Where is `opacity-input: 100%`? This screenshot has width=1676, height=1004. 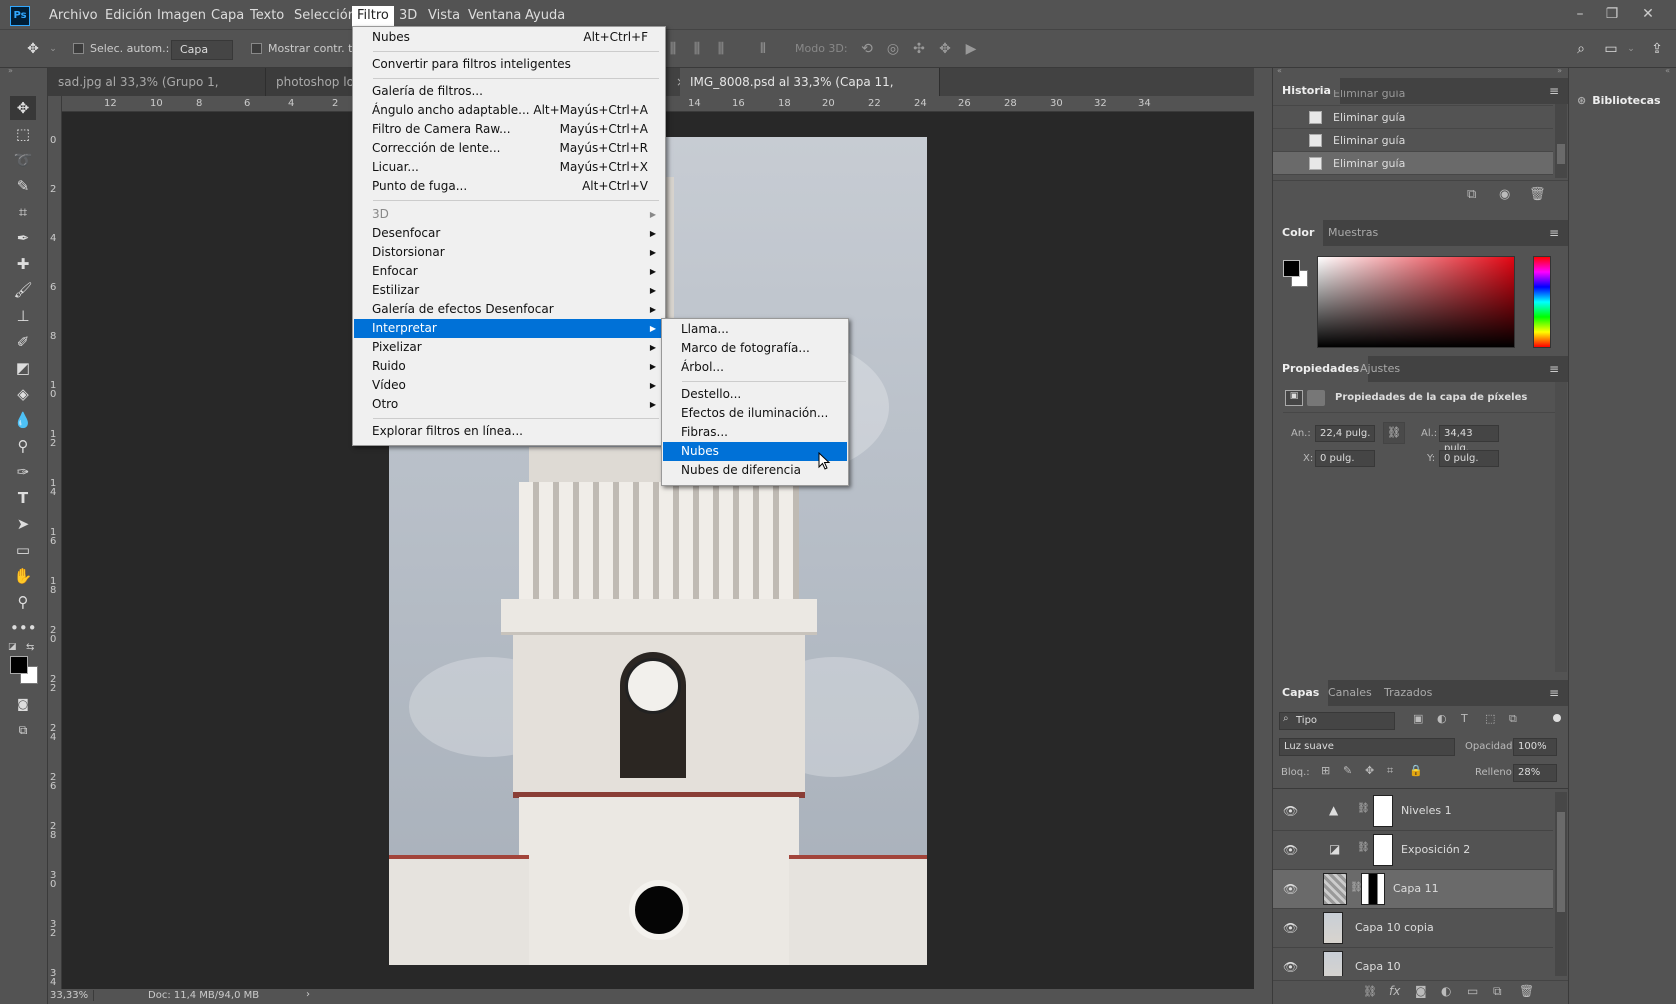 opacity-input: 100% is located at coordinates (1535, 747).